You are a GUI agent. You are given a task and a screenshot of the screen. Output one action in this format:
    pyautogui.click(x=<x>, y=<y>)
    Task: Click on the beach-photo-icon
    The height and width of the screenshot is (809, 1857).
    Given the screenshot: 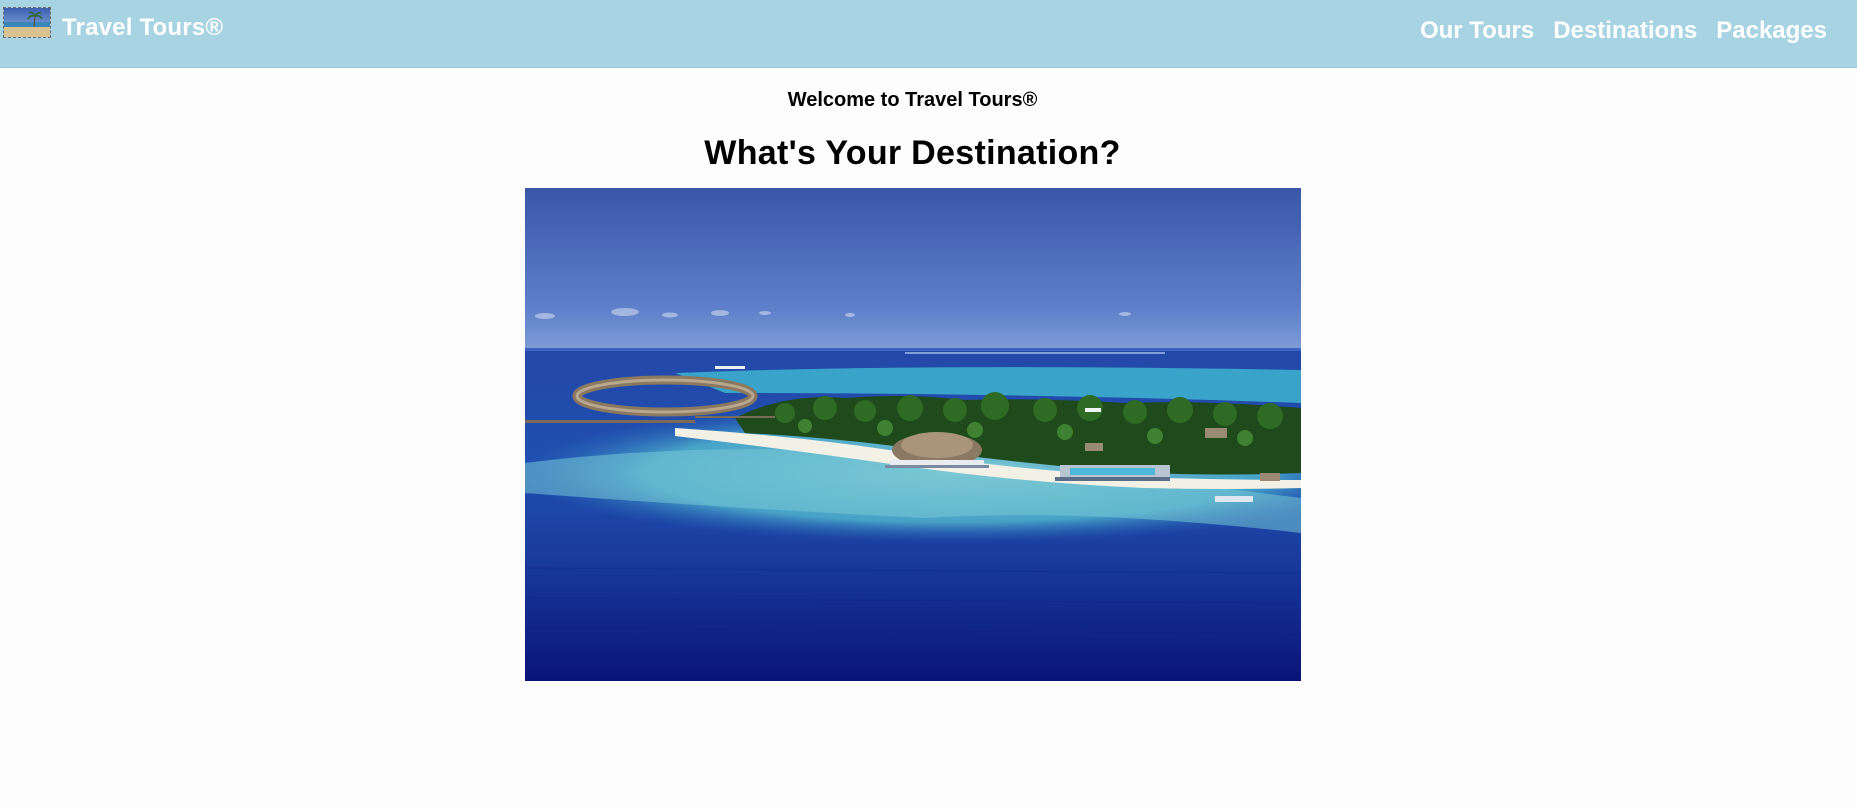 What is the action you would take?
    pyautogui.click(x=27, y=22)
    